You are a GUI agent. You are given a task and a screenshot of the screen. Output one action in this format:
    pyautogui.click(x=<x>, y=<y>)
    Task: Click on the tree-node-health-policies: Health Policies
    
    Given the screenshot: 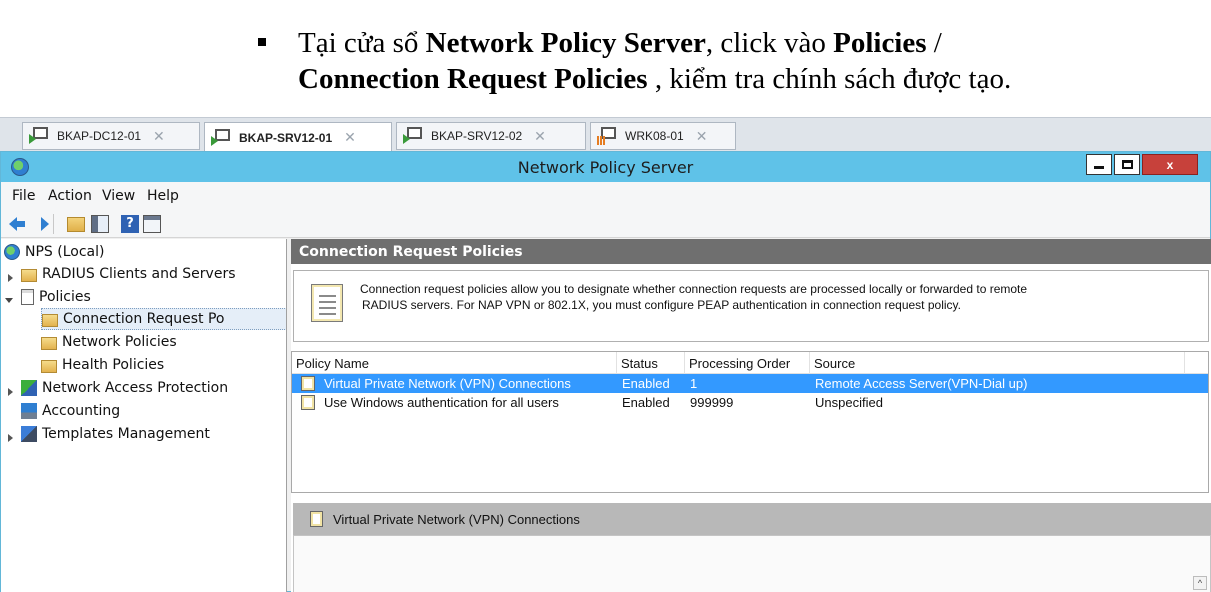 What is the action you would take?
    pyautogui.click(x=102, y=365)
    